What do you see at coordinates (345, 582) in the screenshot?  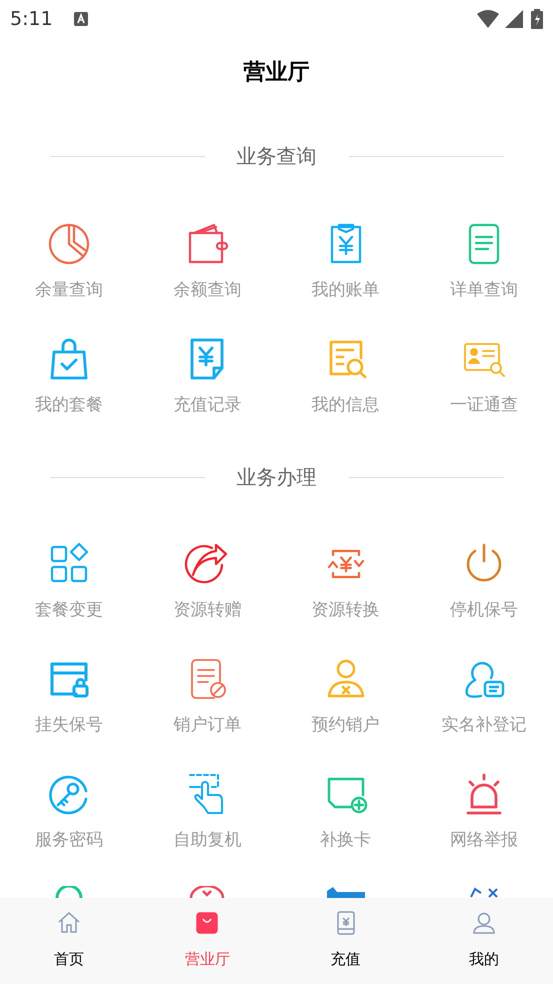 I see `service-button: 资源转换` at bounding box center [345, 582].